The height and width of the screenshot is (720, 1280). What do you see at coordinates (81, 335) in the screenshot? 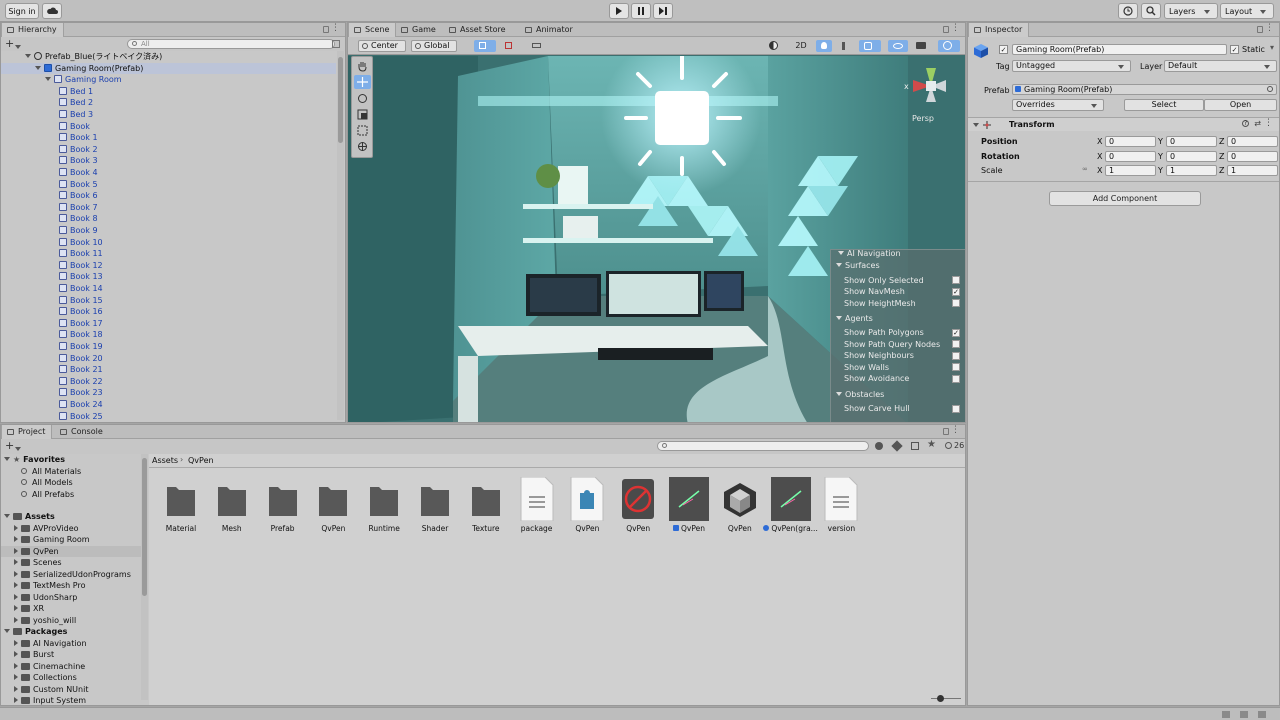
I see `hierarchy-item: Book 18` at bounding box center [81, 335].